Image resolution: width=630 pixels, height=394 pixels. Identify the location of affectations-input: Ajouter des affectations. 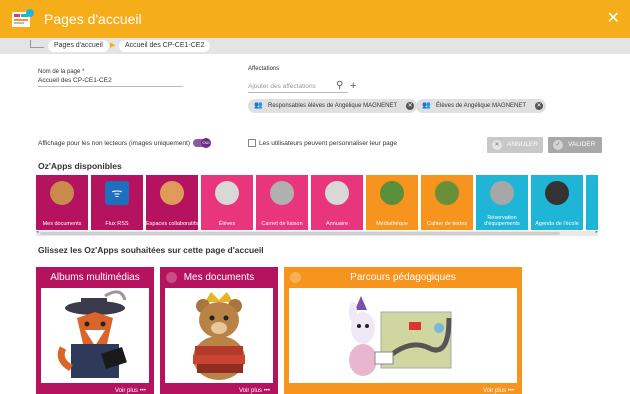
(282, 86).